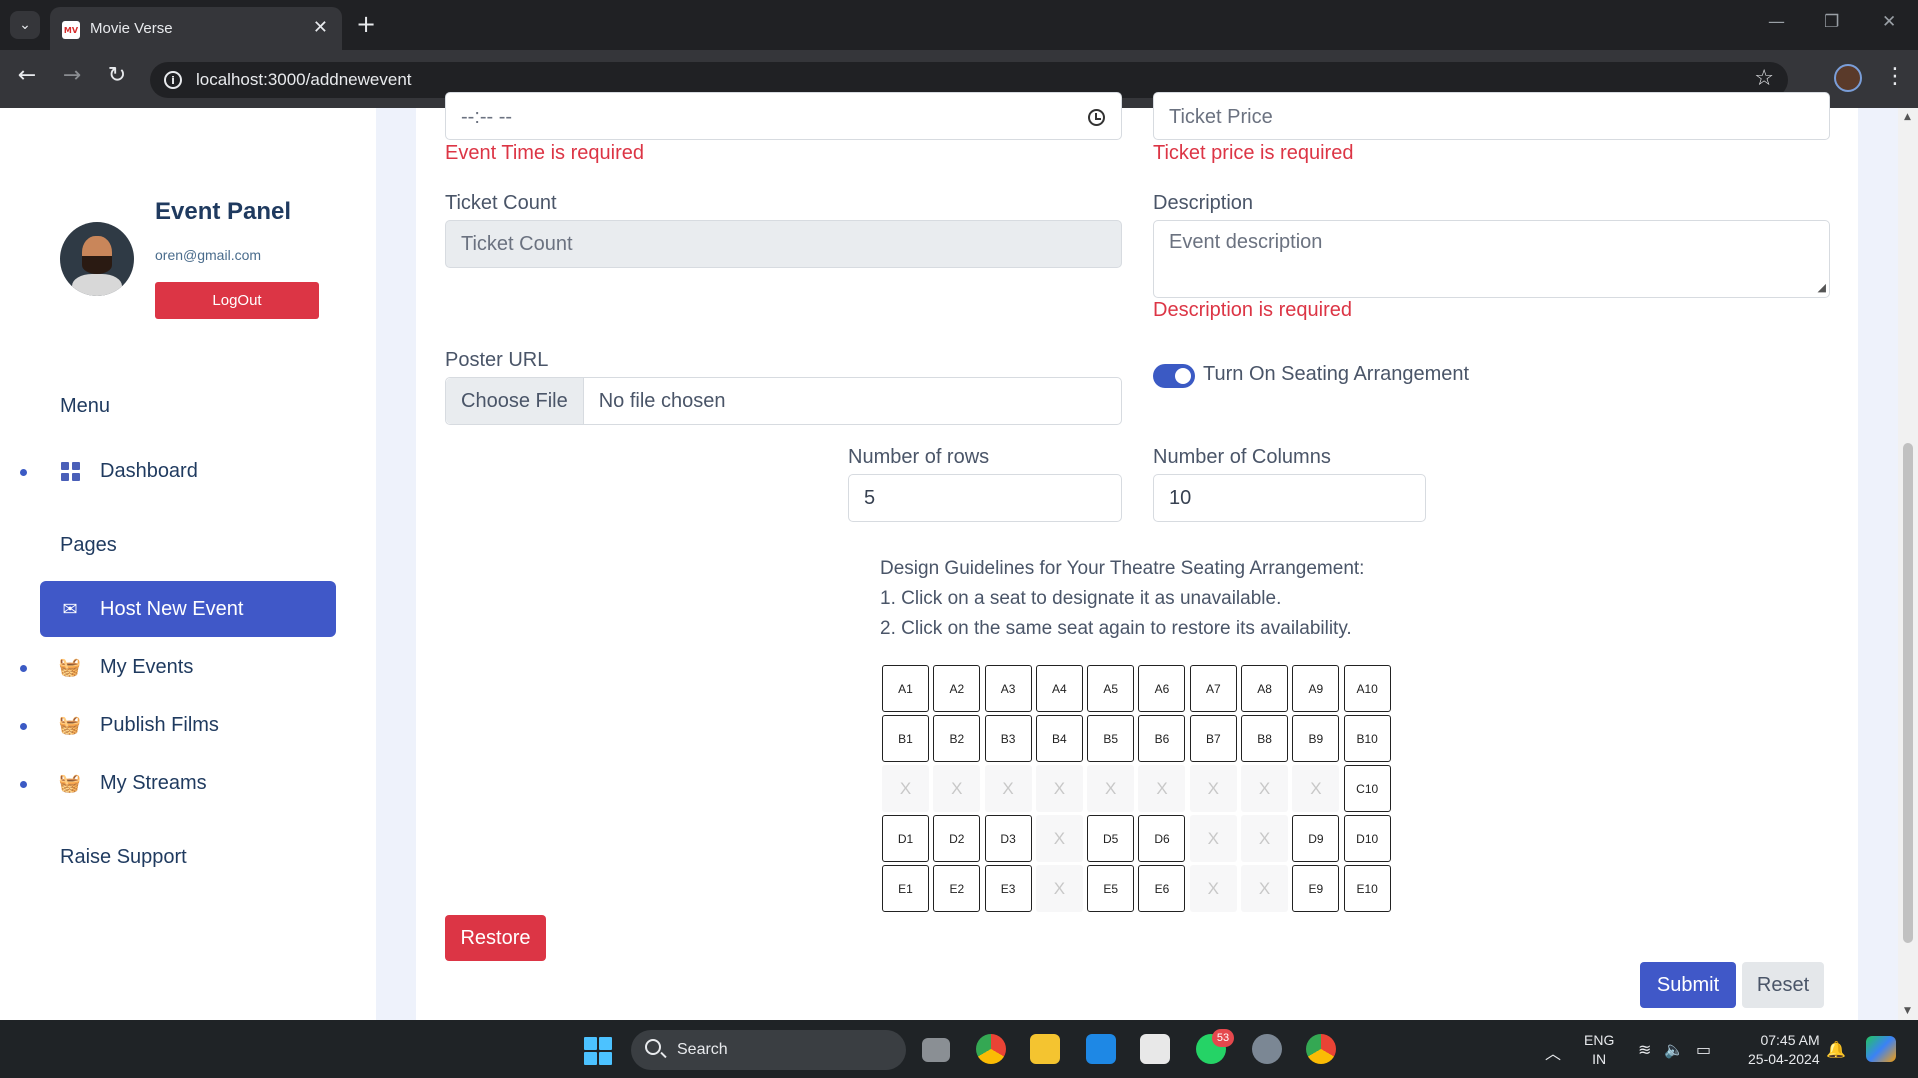  What do you see at coordinates (366, 24) in the screenshot?
I see `new-tab-button: +` at bounding box center [366, 24].